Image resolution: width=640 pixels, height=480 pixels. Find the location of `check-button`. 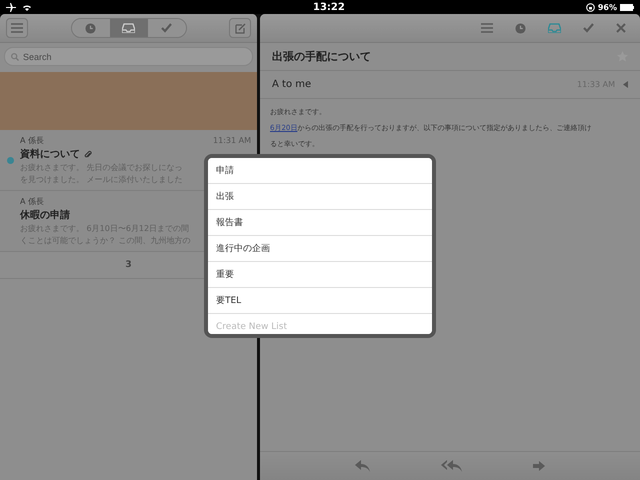

check-button is located at coordinates (588, 28).